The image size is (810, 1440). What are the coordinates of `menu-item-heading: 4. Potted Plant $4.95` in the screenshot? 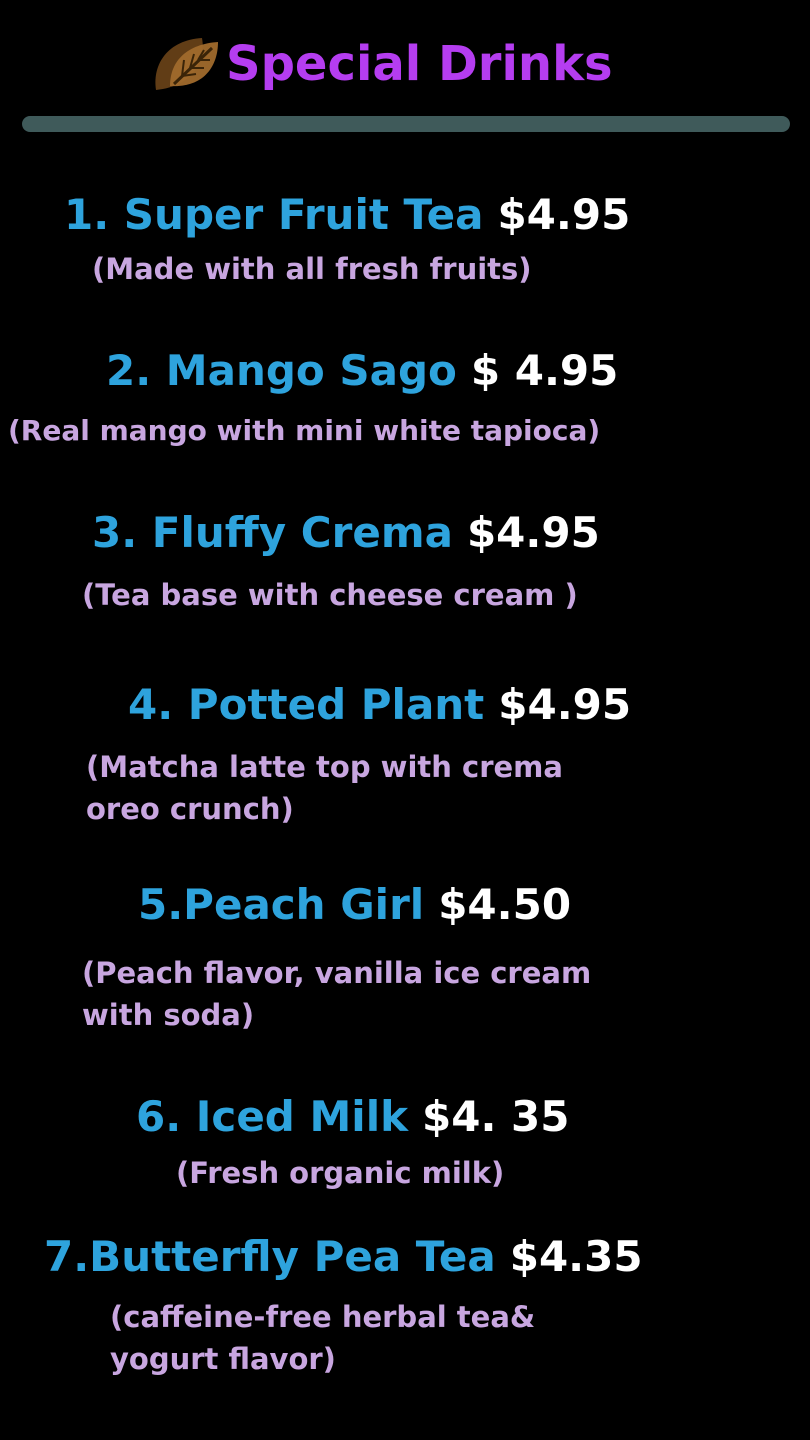 It's located at (379, 705).